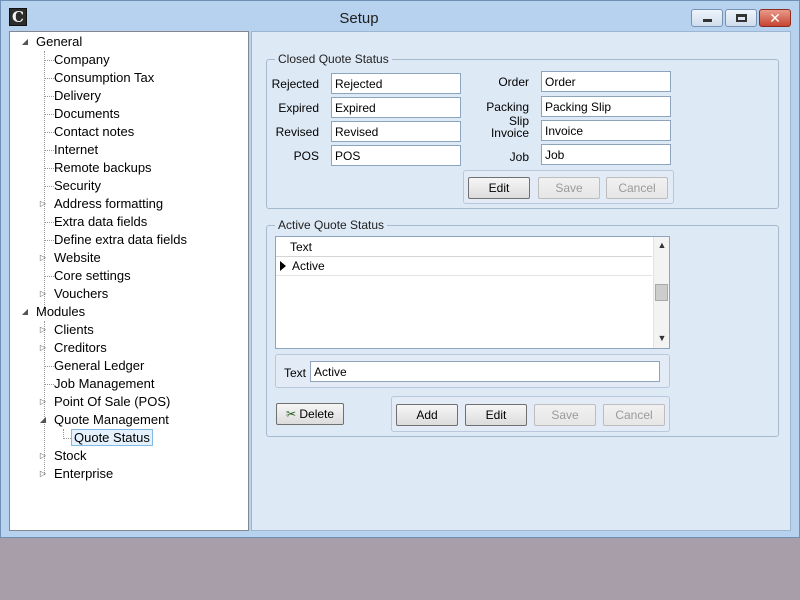 The width and height of the screenshot is (800, 600). Describe the element at coordinates (138, 258) in the screenshot. I see `tree-node-website: ▷ Website` at that location.